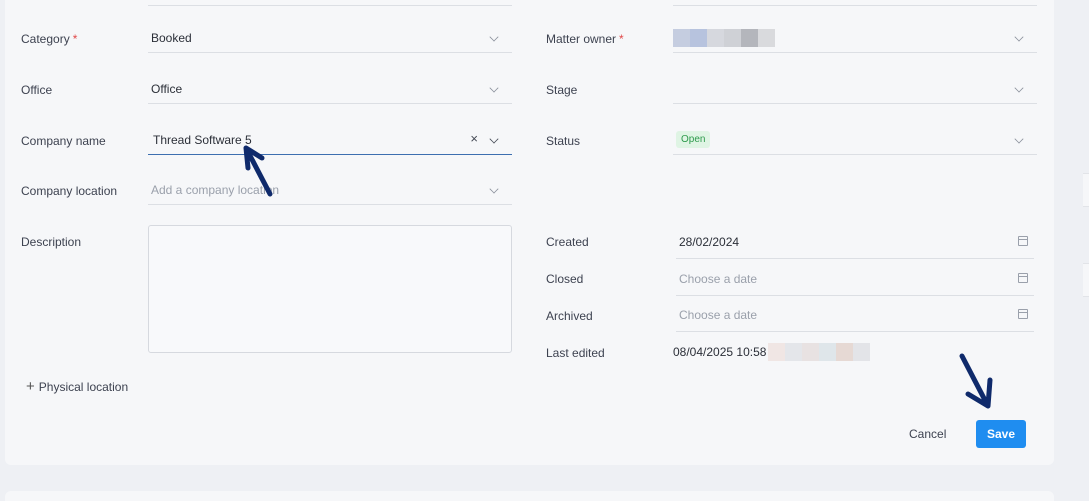 The width and height of the screenshot is (1089, 501). I want to click on office-label: Office, so click(37, 90).